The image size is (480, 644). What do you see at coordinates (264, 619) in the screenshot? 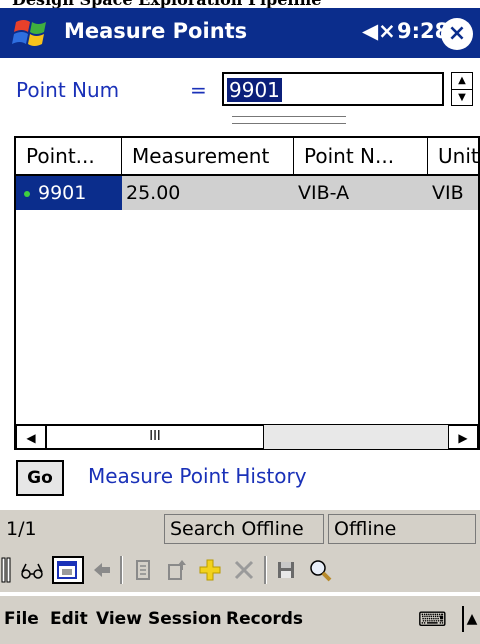
I see `menu-records: Records` at bounding box center [264, 619].